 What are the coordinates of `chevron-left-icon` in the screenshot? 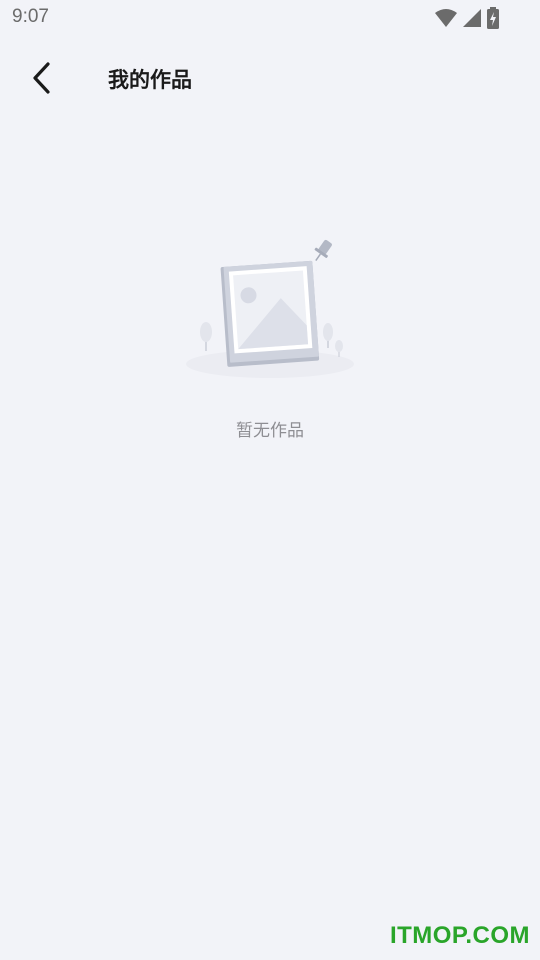 It's located at (41, 78).